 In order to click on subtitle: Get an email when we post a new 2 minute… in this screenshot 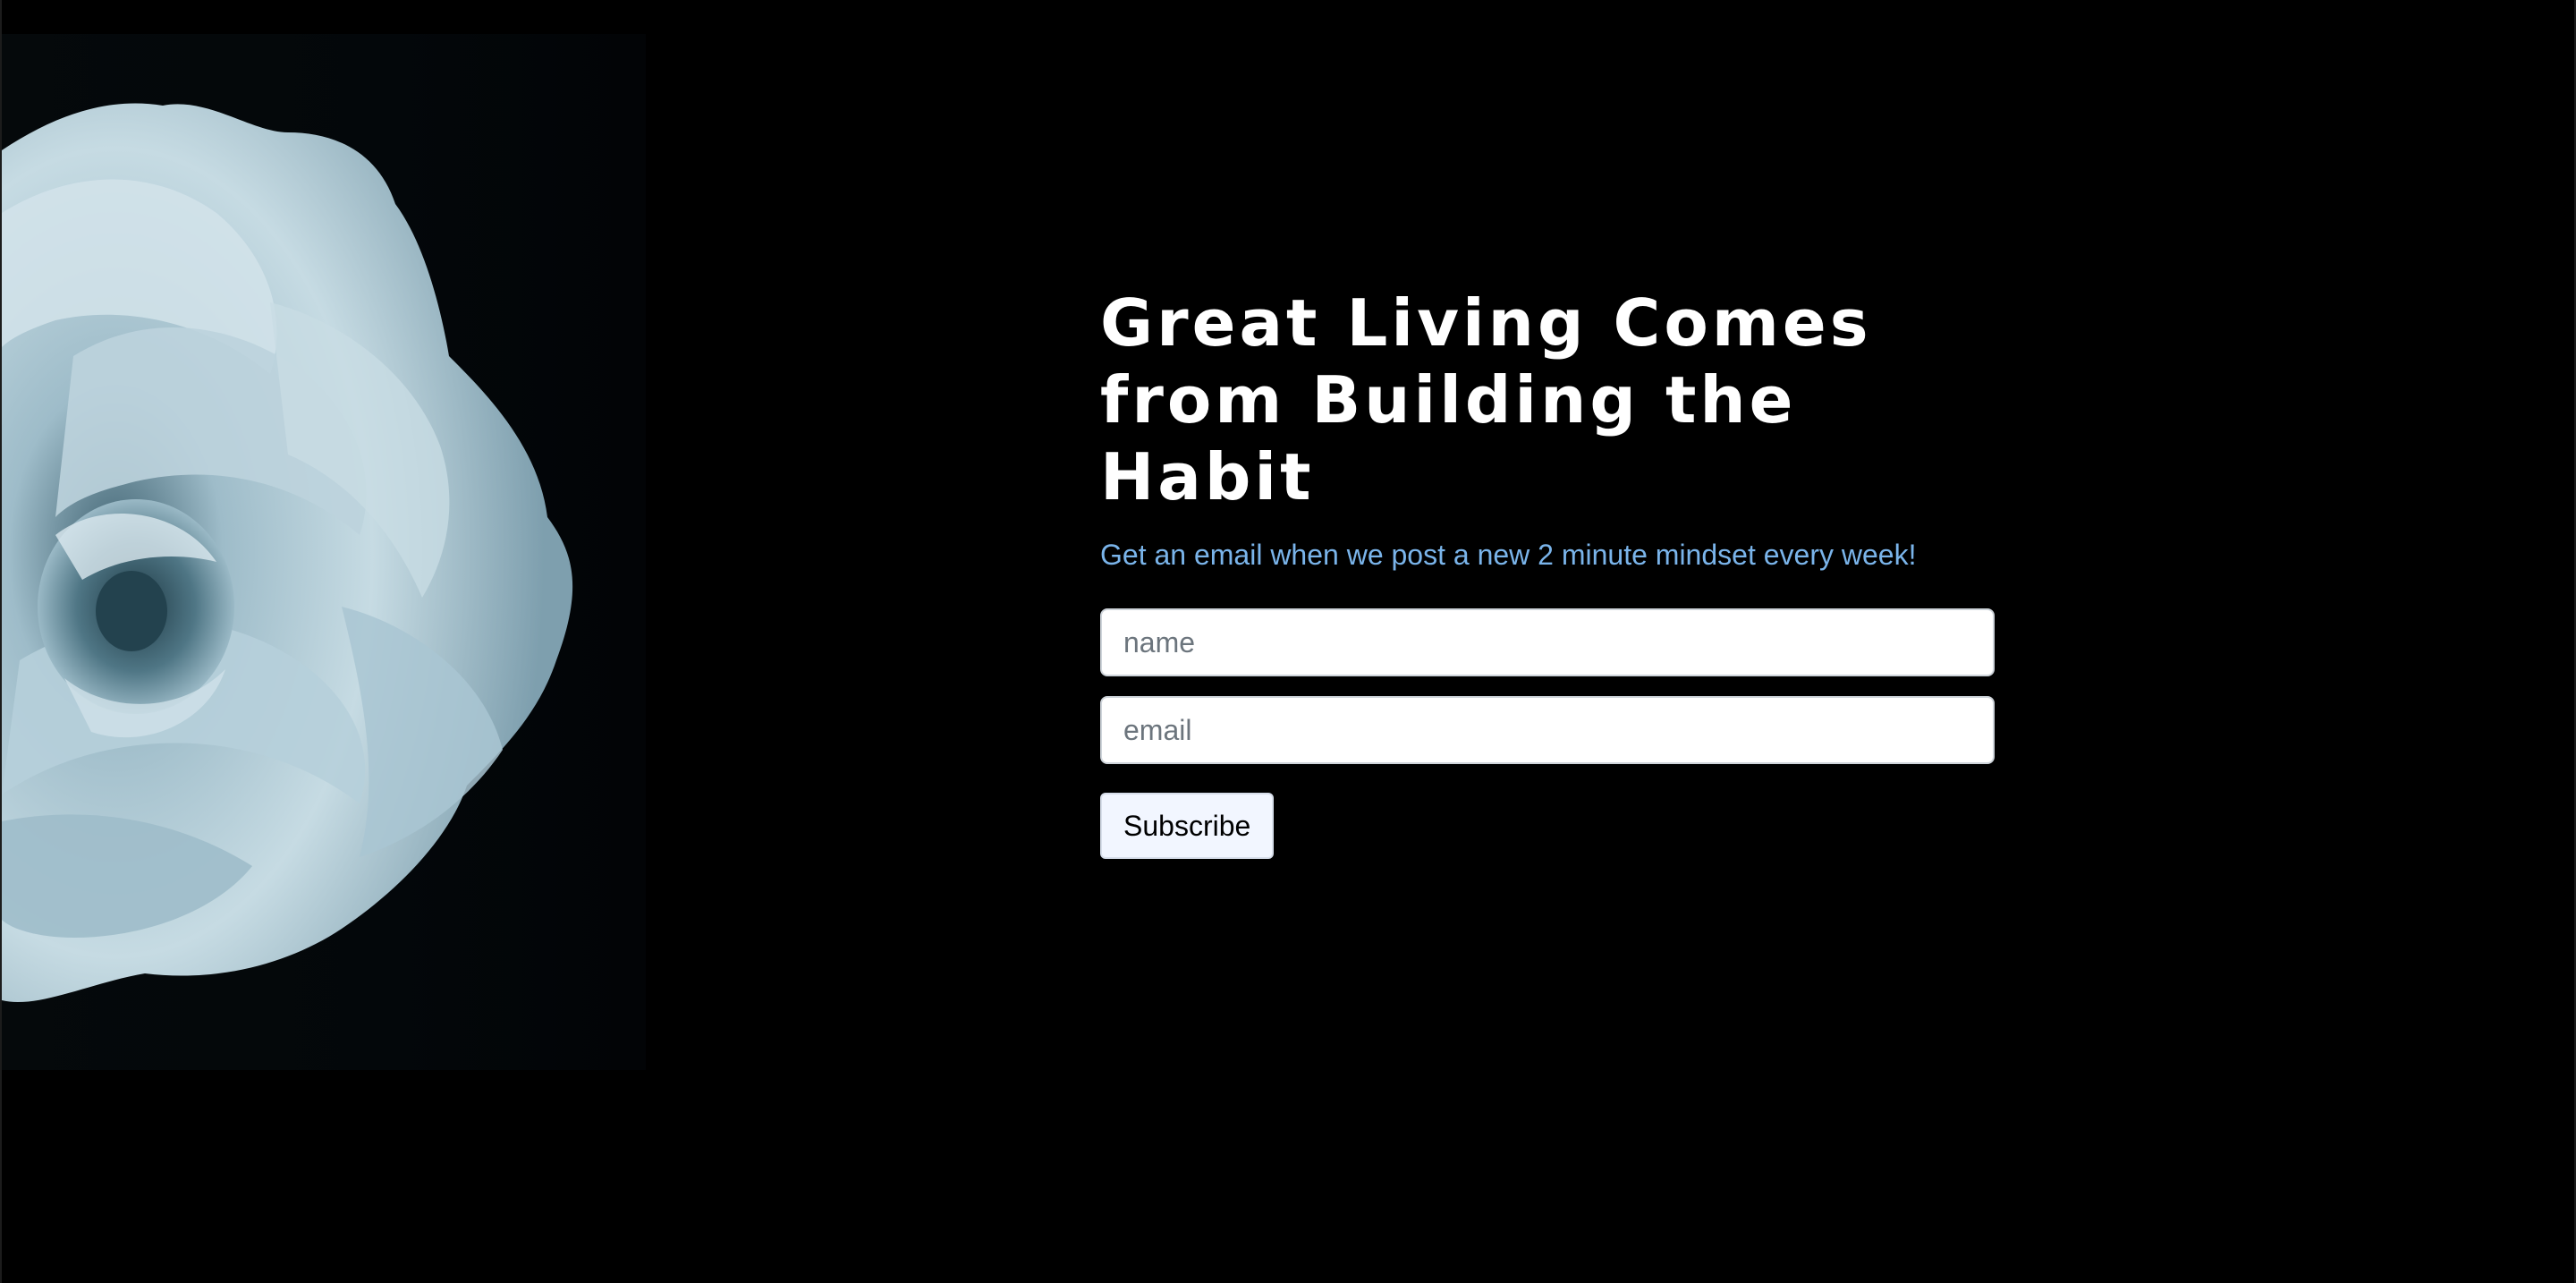, I will do `click(1508, 555)`.